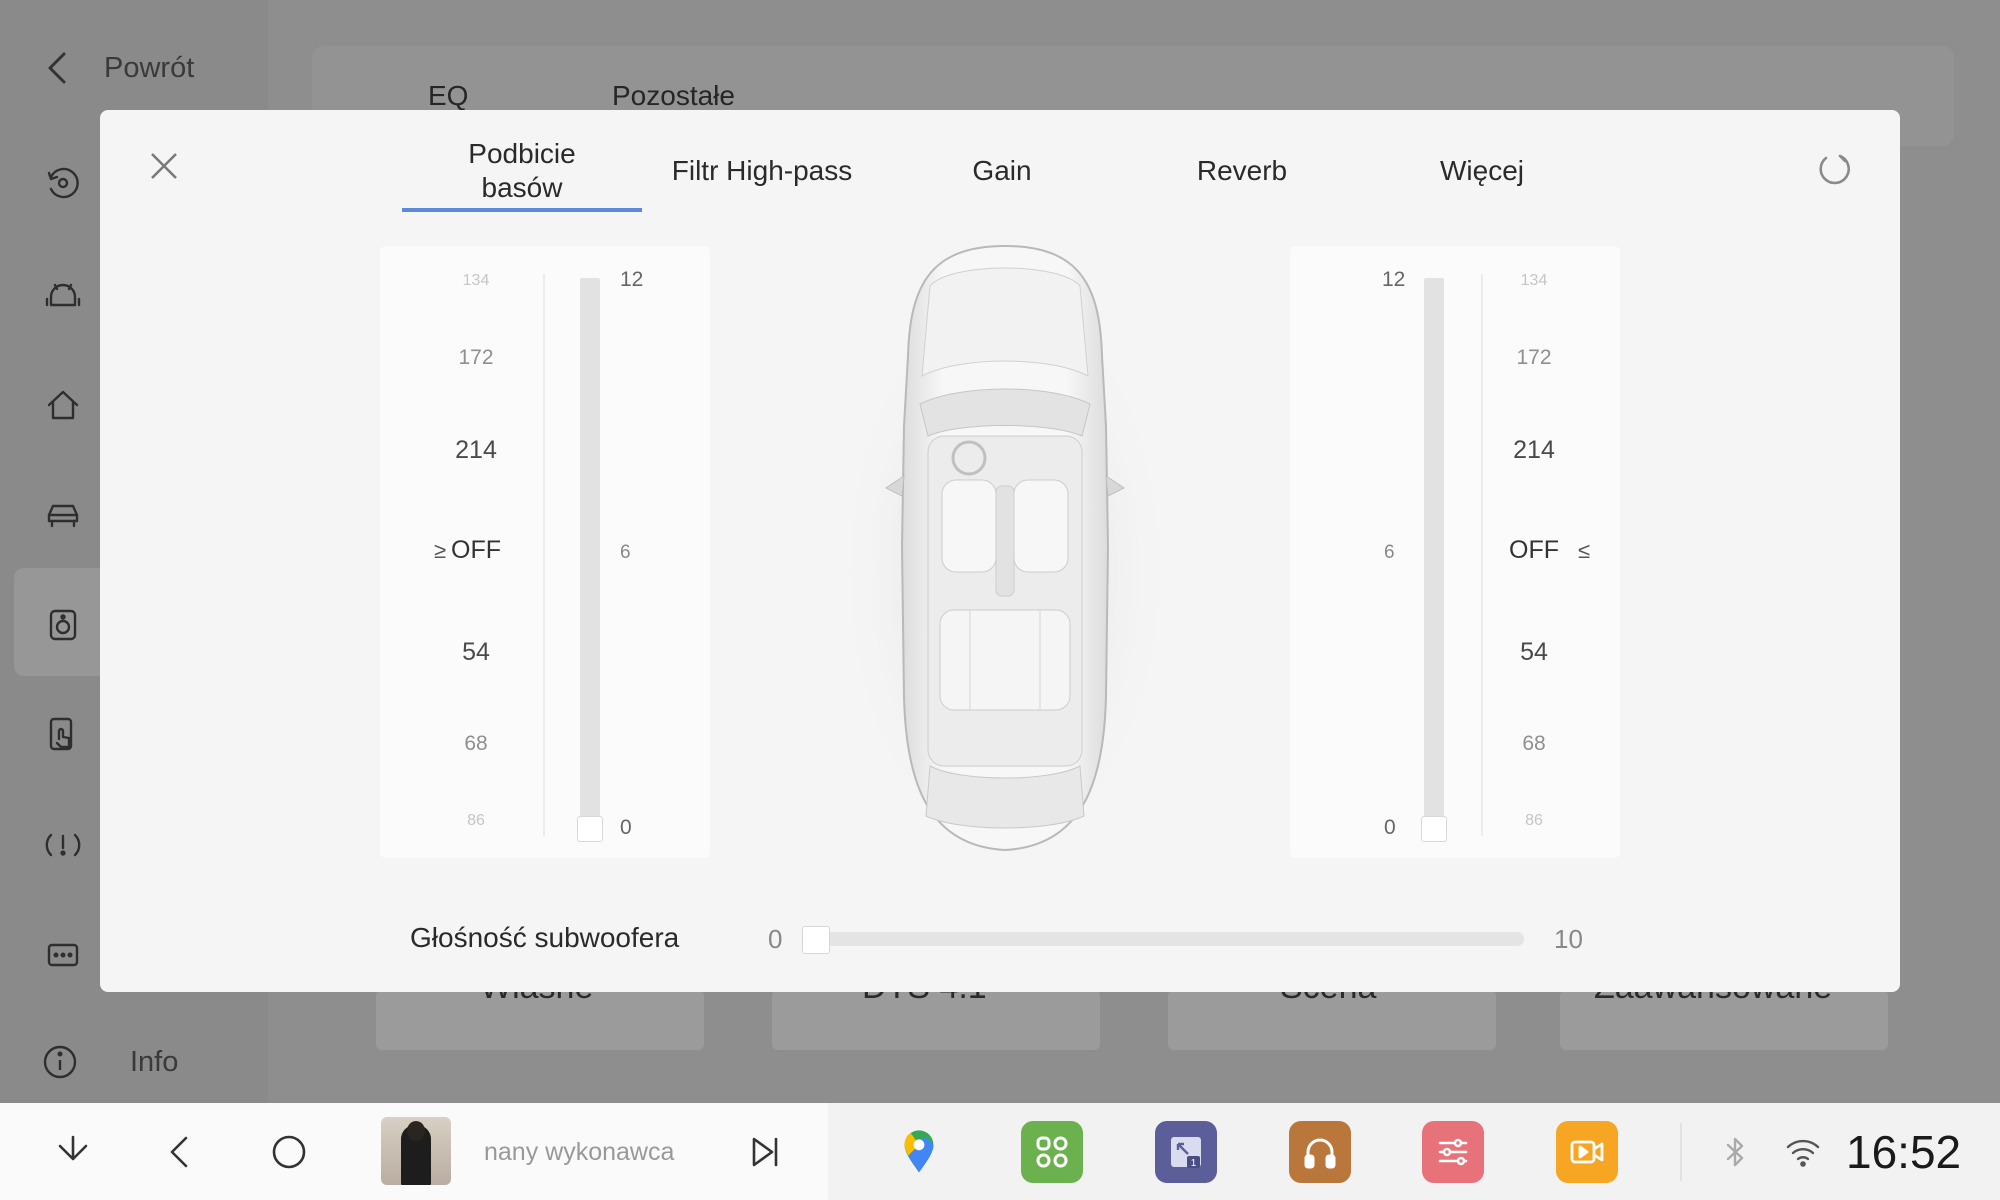  What do you see at coordinates (63, 735) in the screenshot?
I see `touch-icon` at bounding box center [63, 735].